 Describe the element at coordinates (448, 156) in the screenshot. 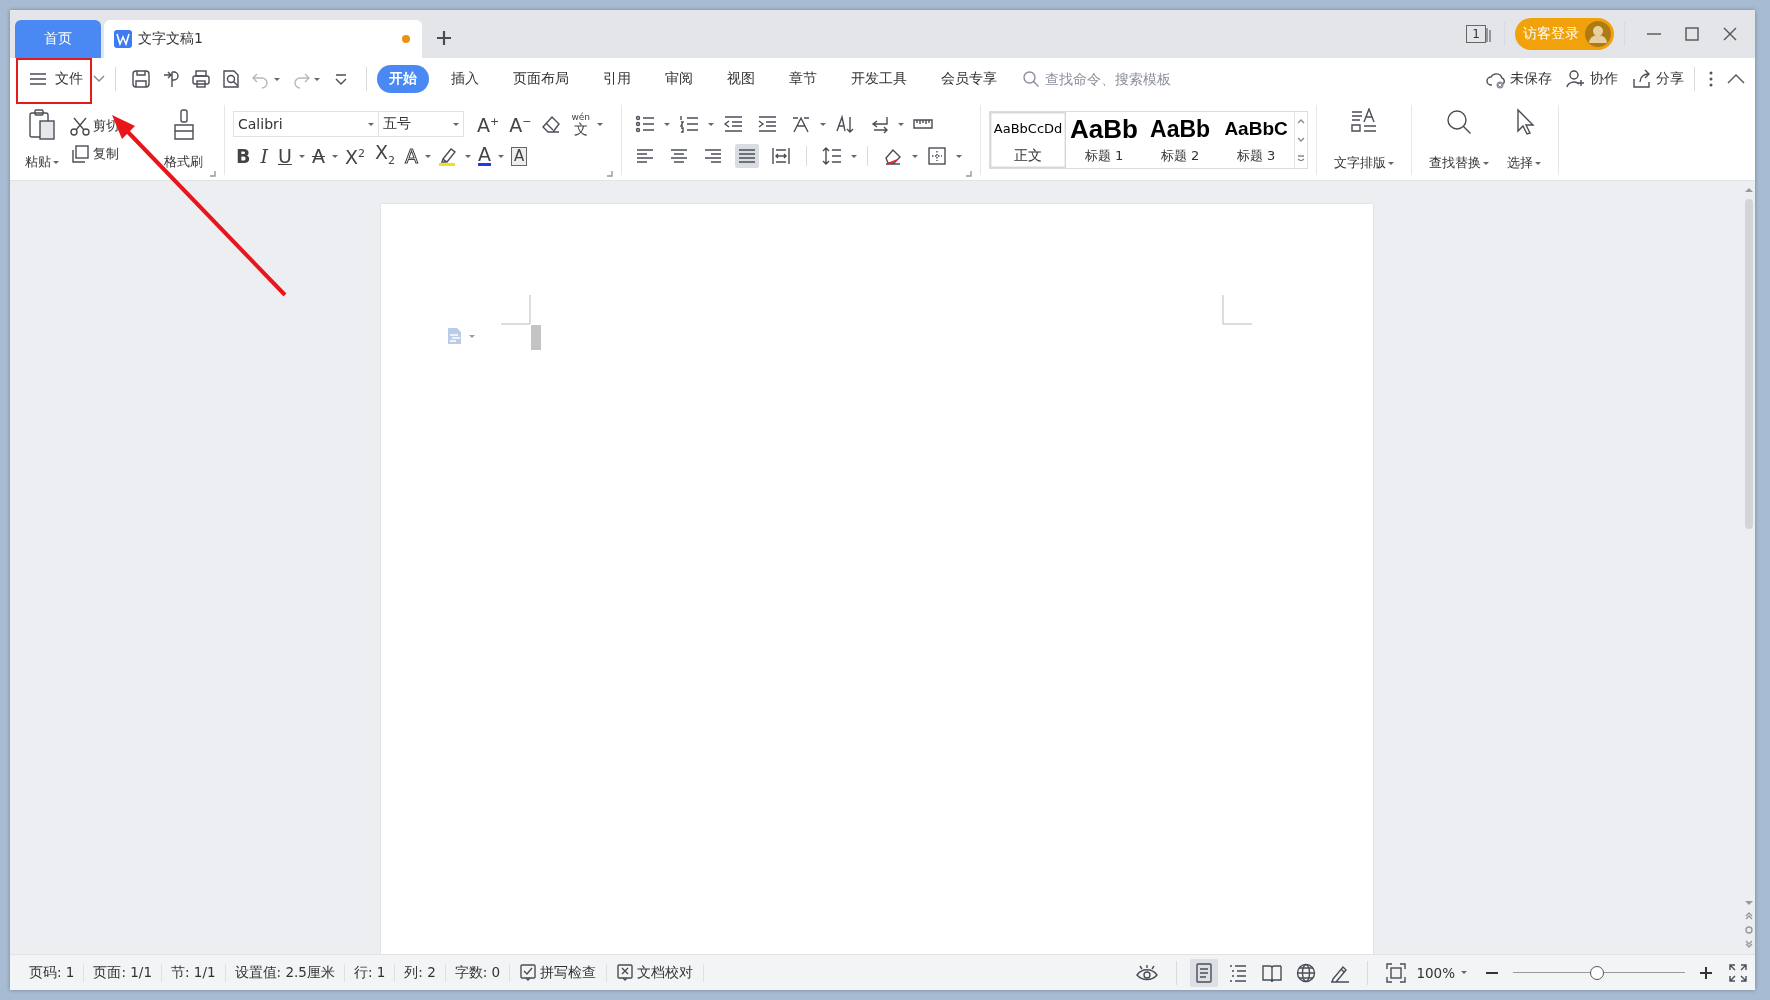

I see `highlighter-icon` at that location.